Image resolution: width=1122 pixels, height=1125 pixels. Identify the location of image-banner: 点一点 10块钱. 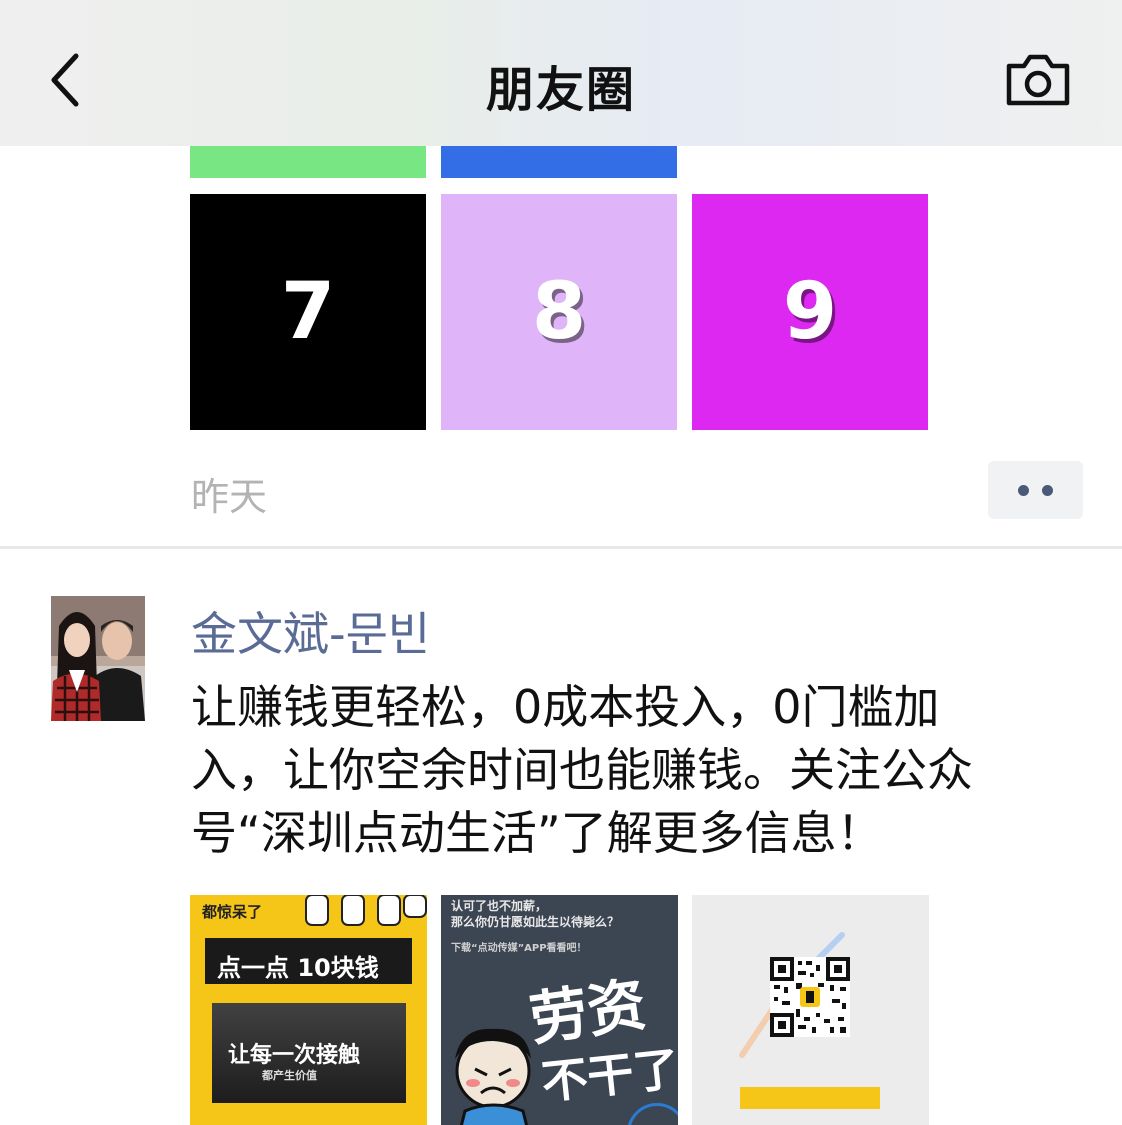
(308, 961).